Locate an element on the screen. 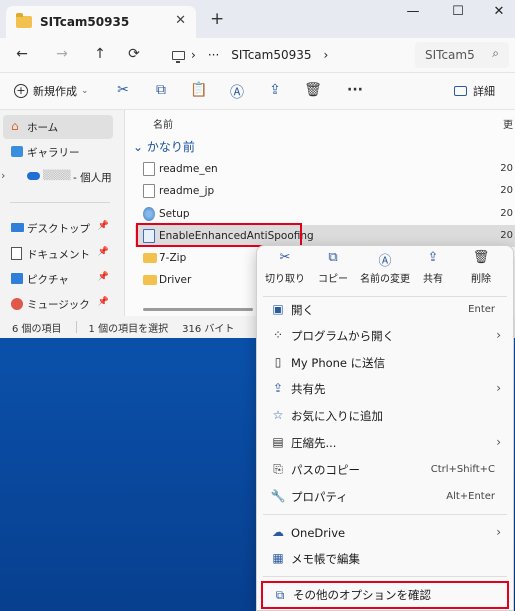 The height and width of the screenshot is (611, 515). menu-item-copy-path: ⎘ パスのコピー Ctrl+Shift+C is located at coordinates (385, 470).